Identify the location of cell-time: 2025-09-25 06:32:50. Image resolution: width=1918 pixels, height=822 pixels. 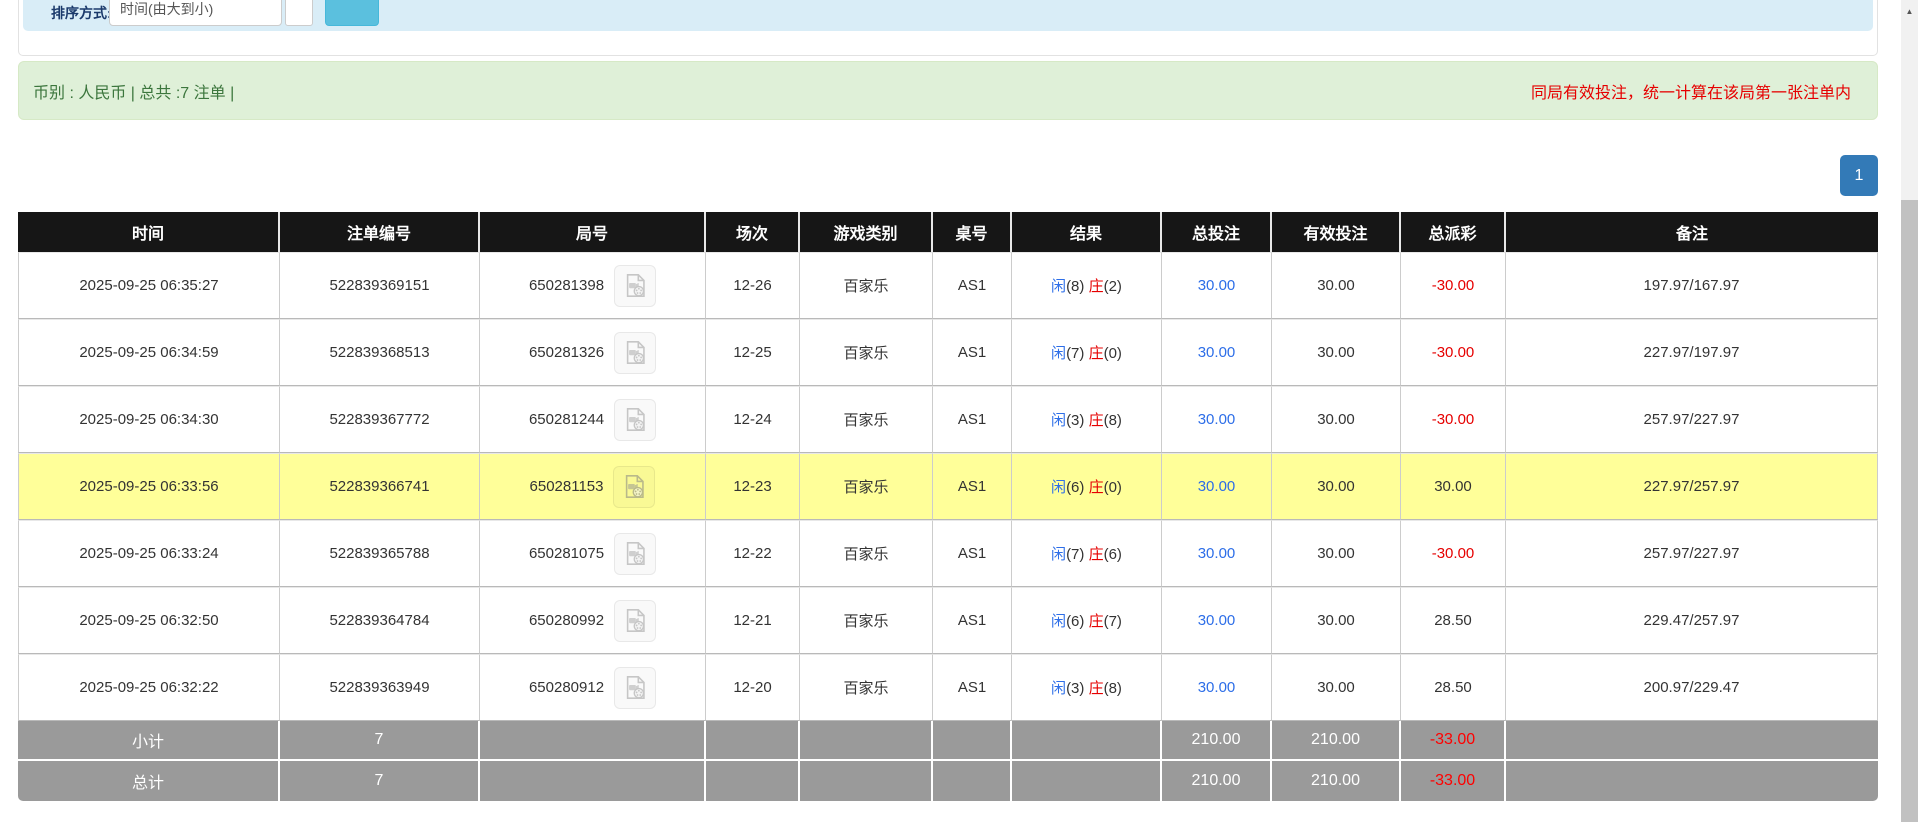
(149, 620).